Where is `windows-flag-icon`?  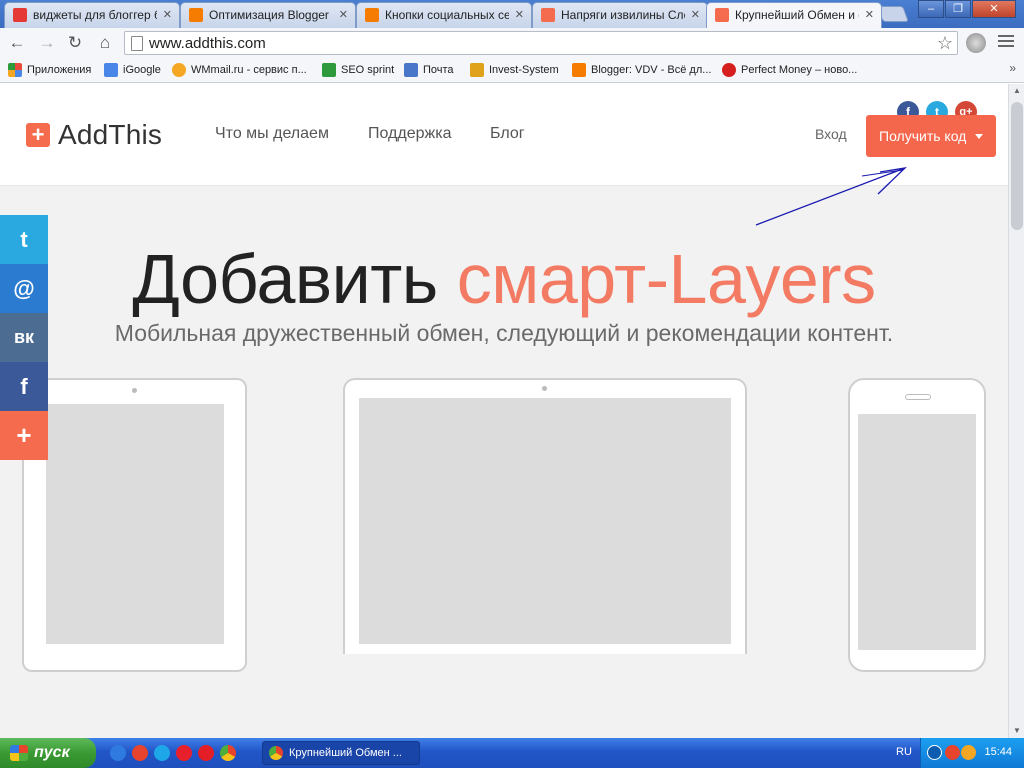
windows-flag-icon is located at coordinates (19, 753).